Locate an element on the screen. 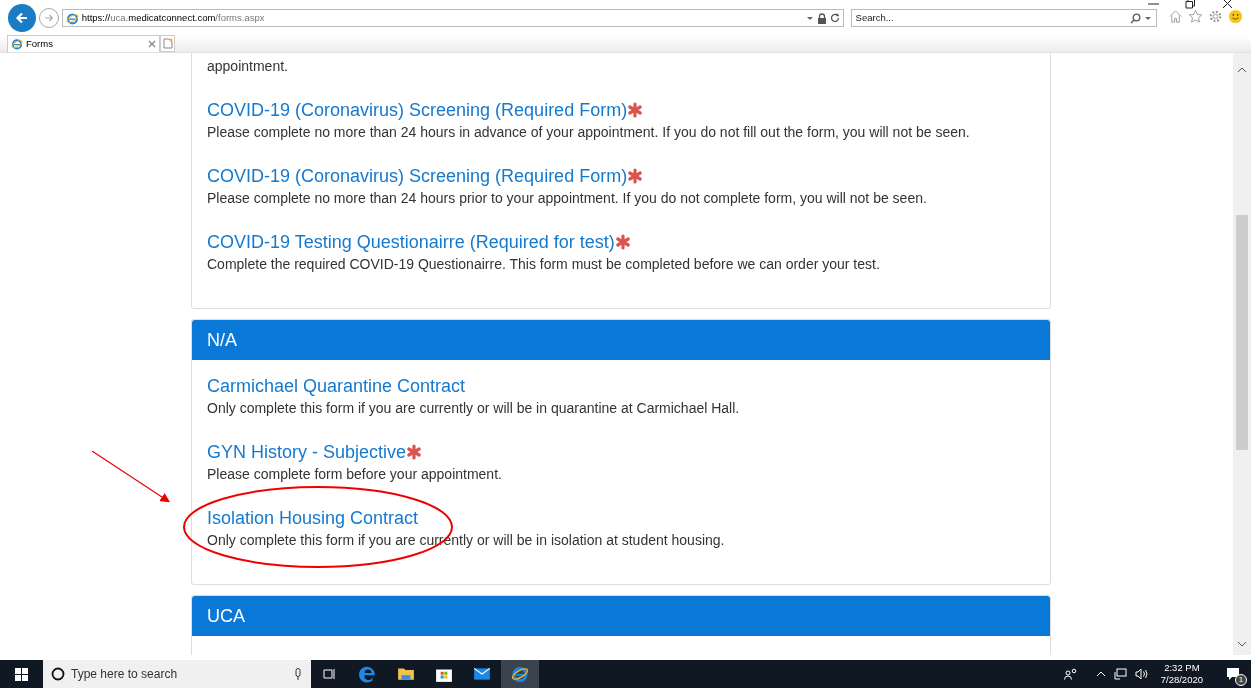 Image resolution: width=1251 pixels, height=688 pixels. scroll-up-icon is located at coordinates (1242, 70).